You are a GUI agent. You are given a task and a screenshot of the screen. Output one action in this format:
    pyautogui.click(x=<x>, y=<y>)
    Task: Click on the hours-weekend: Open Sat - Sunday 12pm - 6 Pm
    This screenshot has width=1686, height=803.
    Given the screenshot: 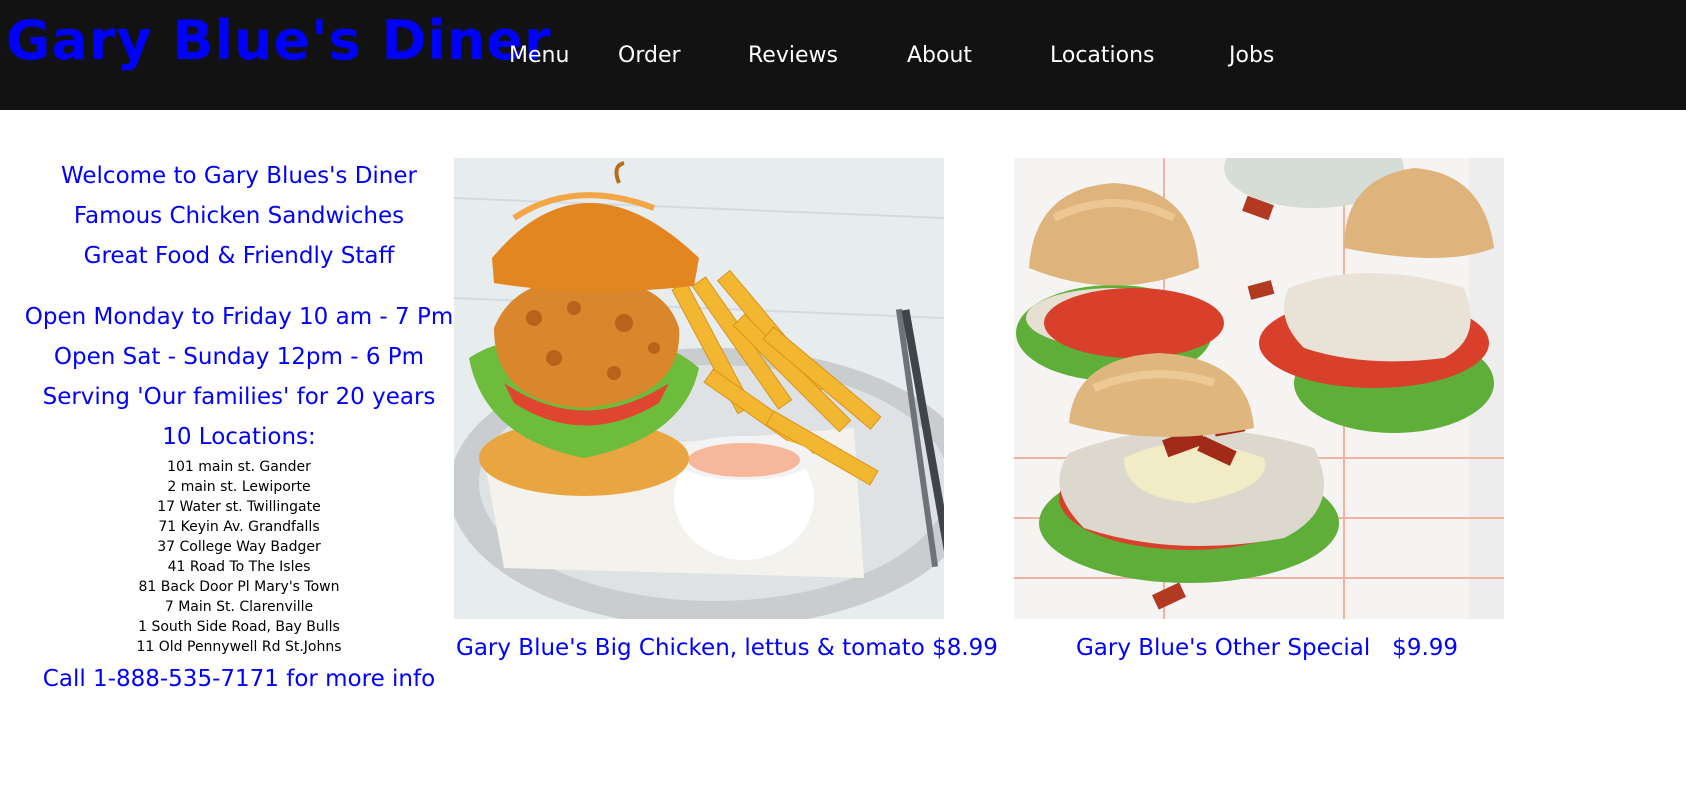 What is the action you would take?
    pyautogui.click(x=239, y=357)
    